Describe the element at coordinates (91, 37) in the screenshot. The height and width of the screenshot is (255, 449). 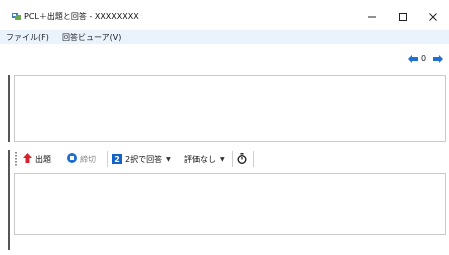
I see `menu-answer-viewer: 回答ビューア(V)` at that location.